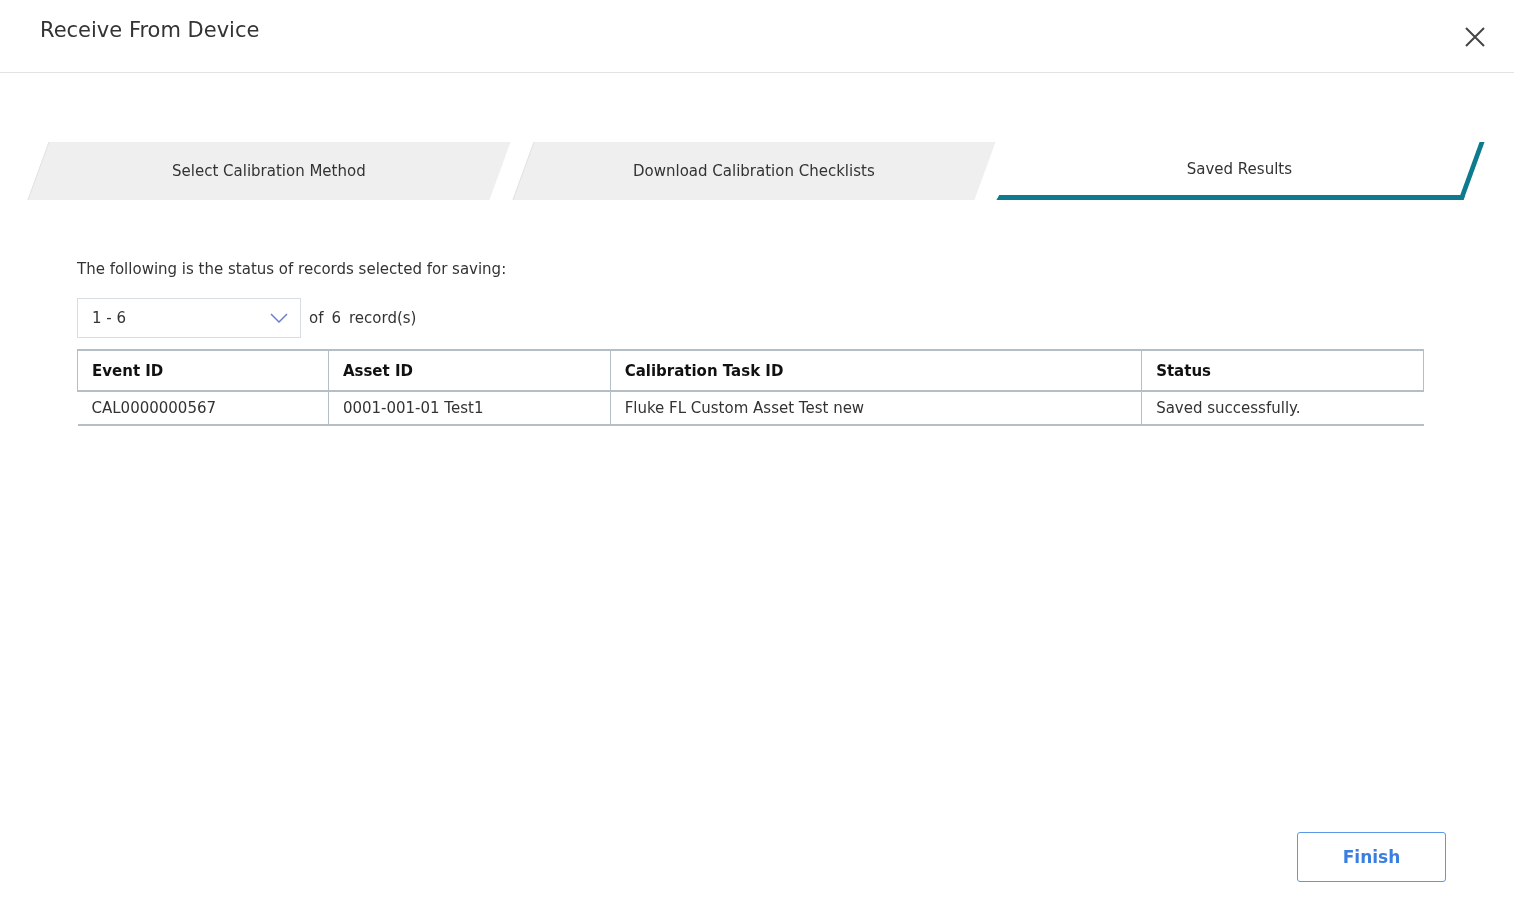 The image size is (1514, 903). What do you see at coordinates (336, 318) in the screenshot?
I see `record-total: 6` at bounding box center [336, 318].